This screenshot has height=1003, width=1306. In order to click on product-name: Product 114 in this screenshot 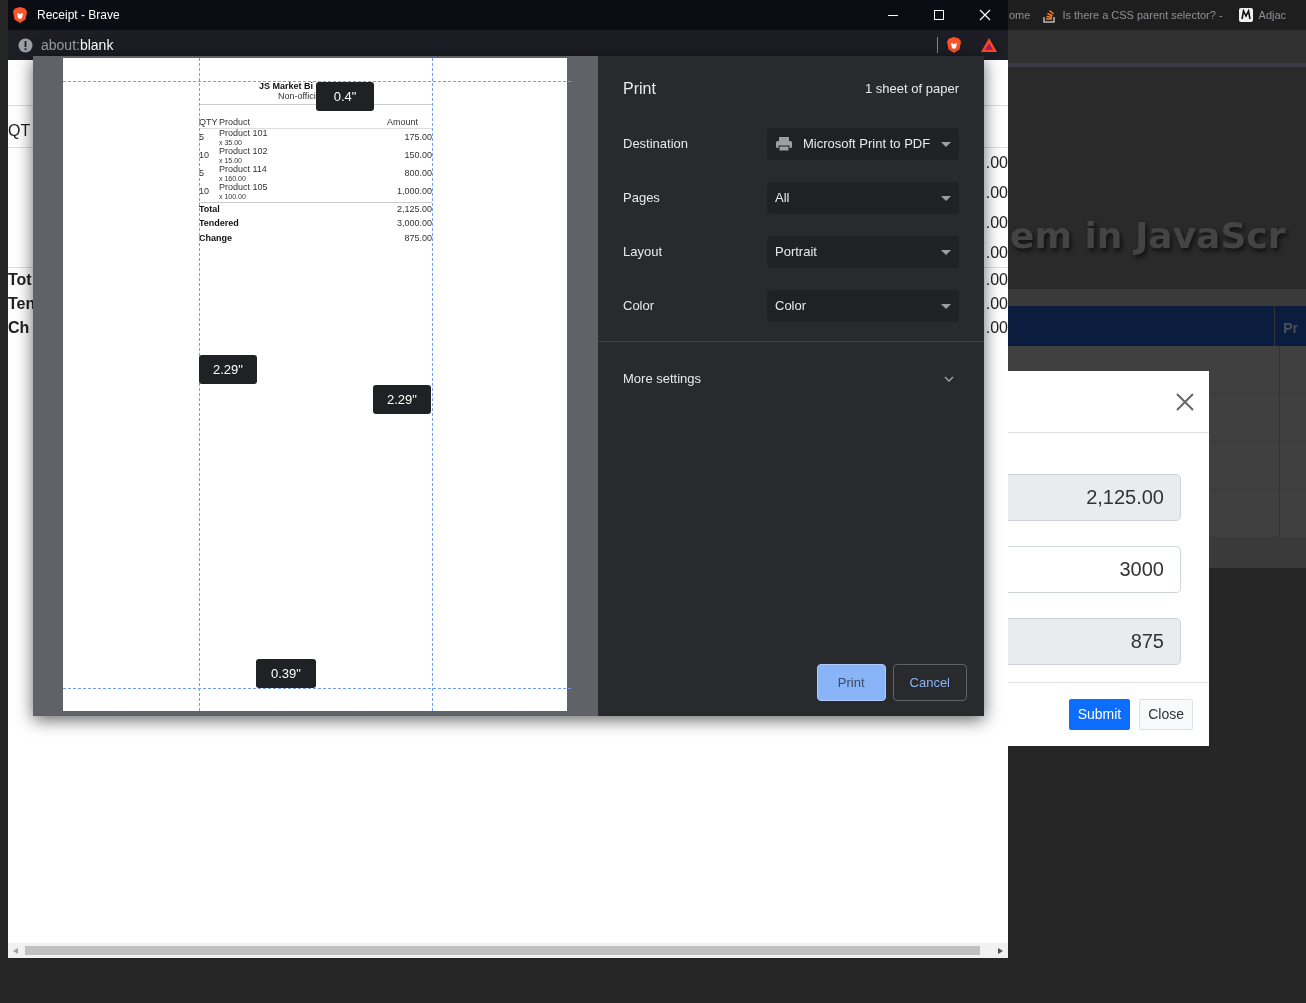, I will do `click(243, 169)`.